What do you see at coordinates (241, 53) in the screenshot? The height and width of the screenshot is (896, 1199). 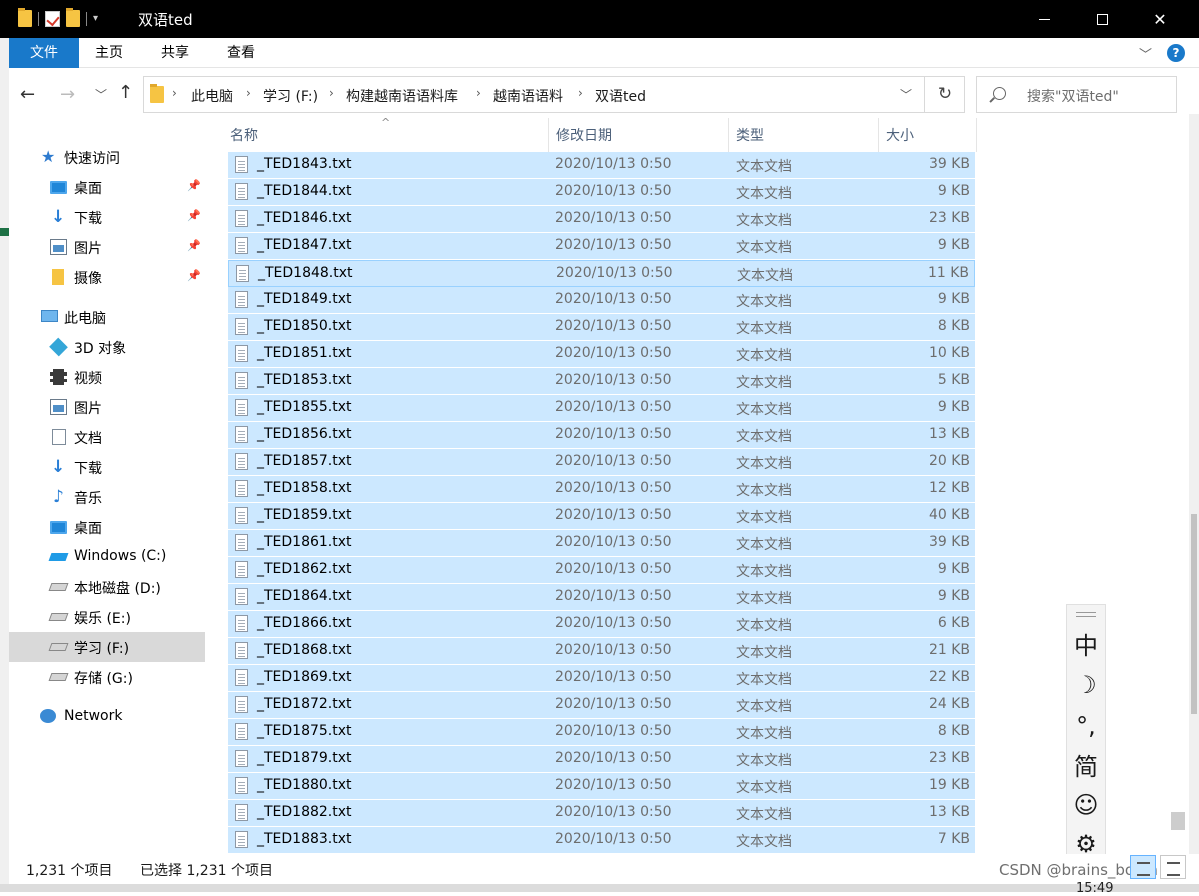 I see `tab-view: 查看` at bounding box center [241, 53].